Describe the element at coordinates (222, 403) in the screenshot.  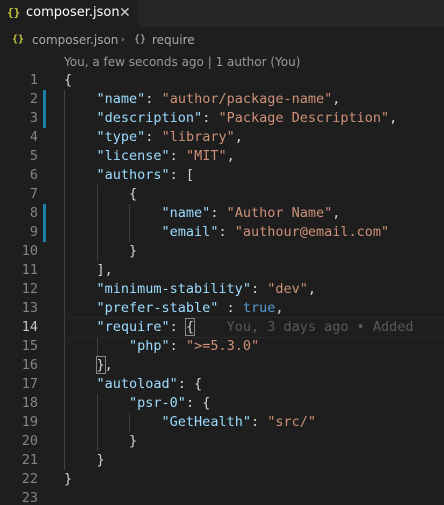
I see `code-line: 18 "psr-0": {` at that location.